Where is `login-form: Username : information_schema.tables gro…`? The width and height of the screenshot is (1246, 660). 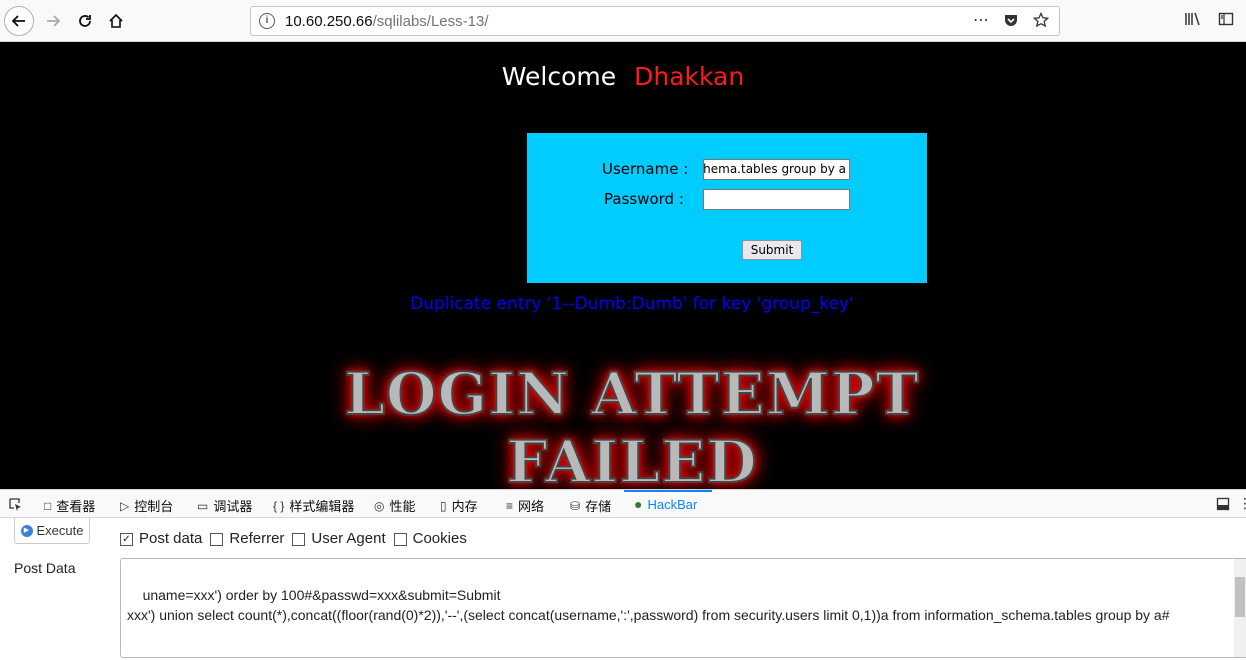 login-form: Username : information_schema.tables gro… is located at coordinates (727, 208).